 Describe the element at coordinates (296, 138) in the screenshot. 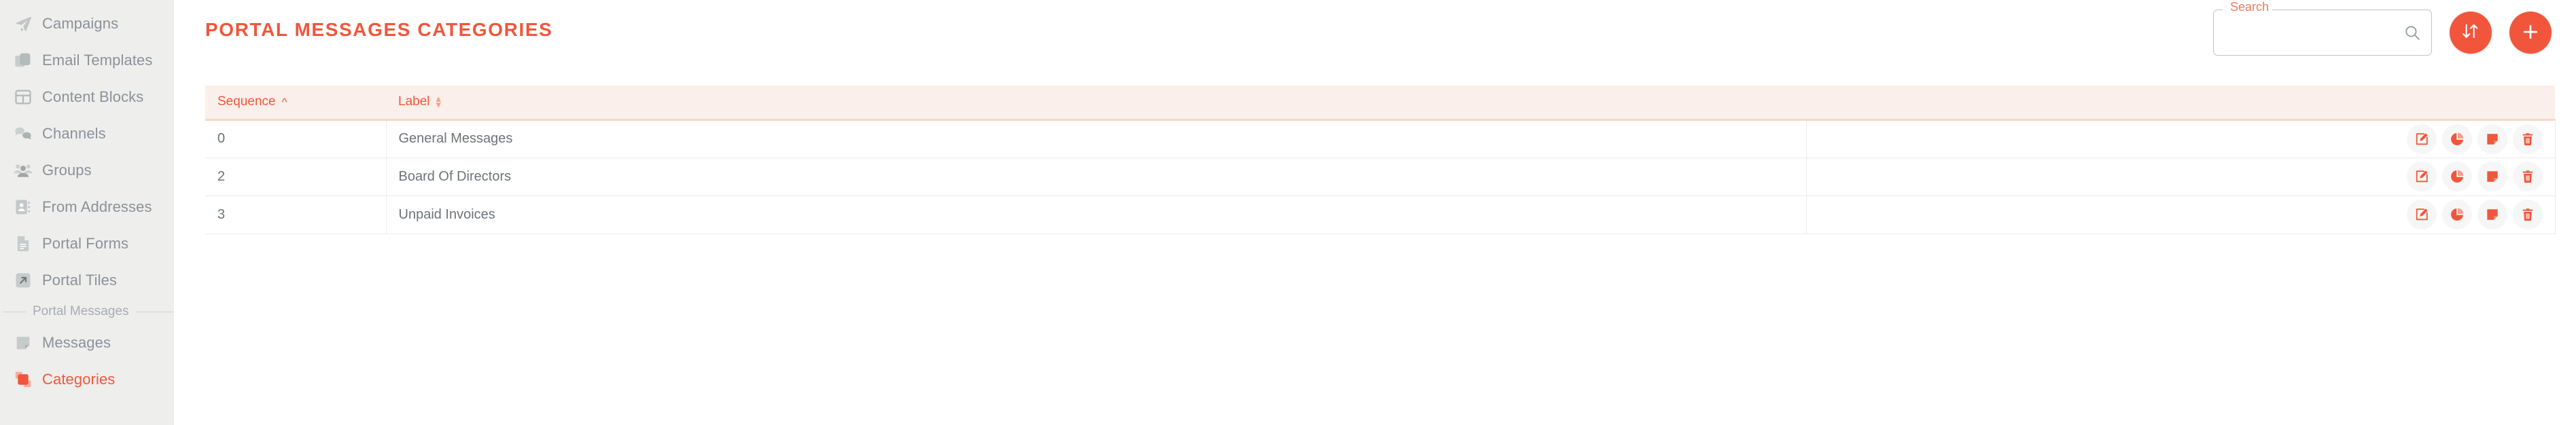

I see `cell-sequence: 0` at that location.